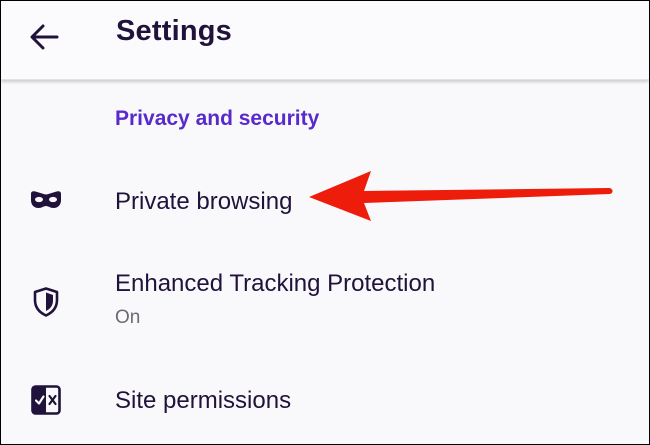 Image resolution: width=650 pixels, height=445 pixels. Describe the element at coordinates (46, 400) in the screenshot. I see `site-permissions-icon` at that location.